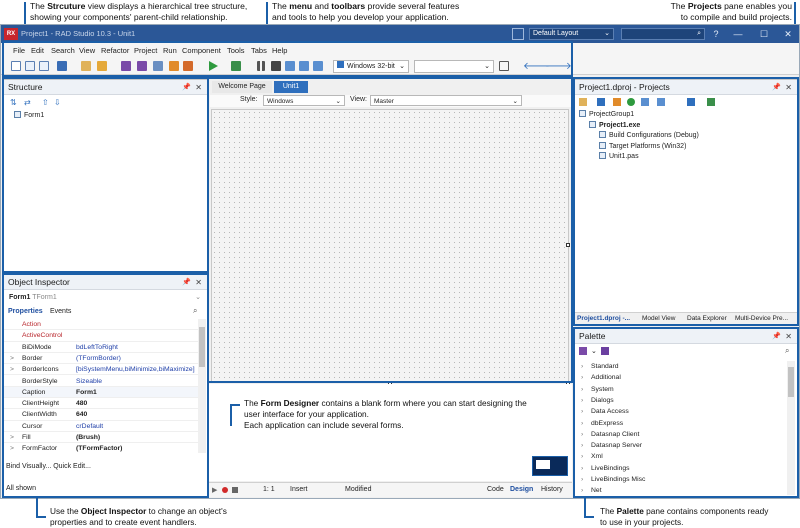 This screenshot has height=528, width=800. I want to click on highlight-structure, so click(105, 175).